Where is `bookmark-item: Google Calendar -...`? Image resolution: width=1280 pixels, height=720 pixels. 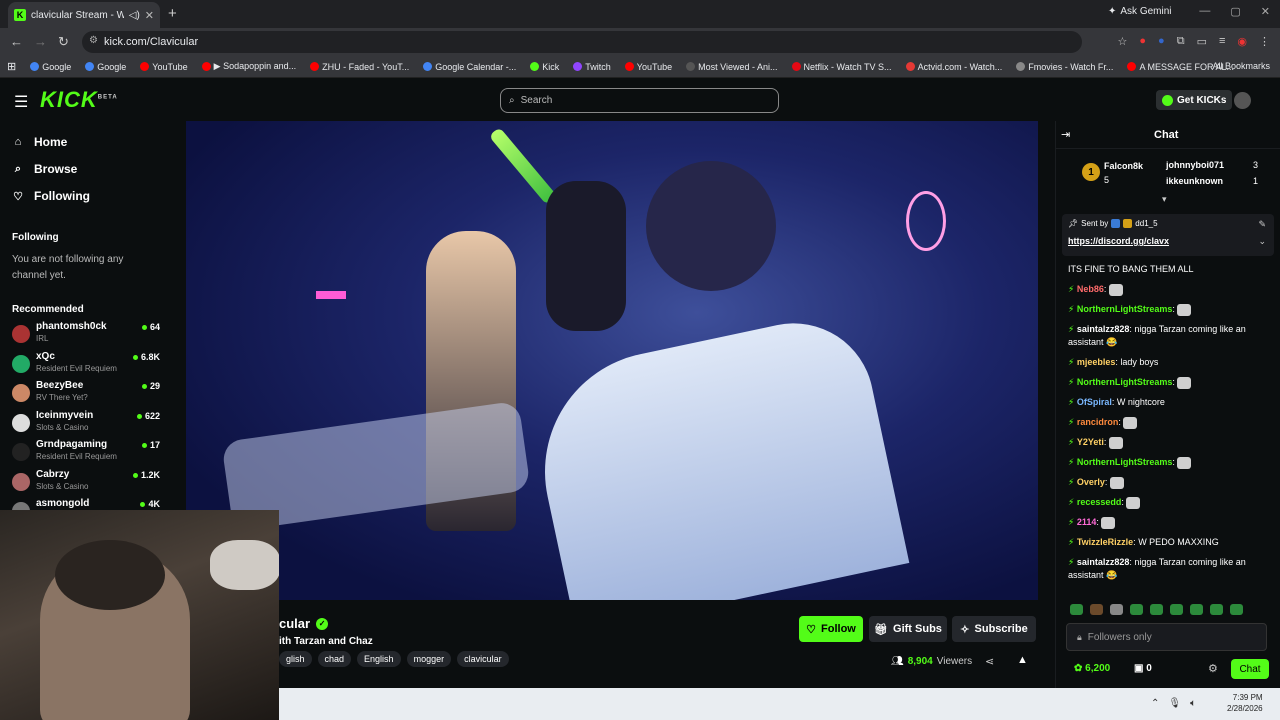 bookmark-item: Google Calendar -... is located at coordinates (469, 66).